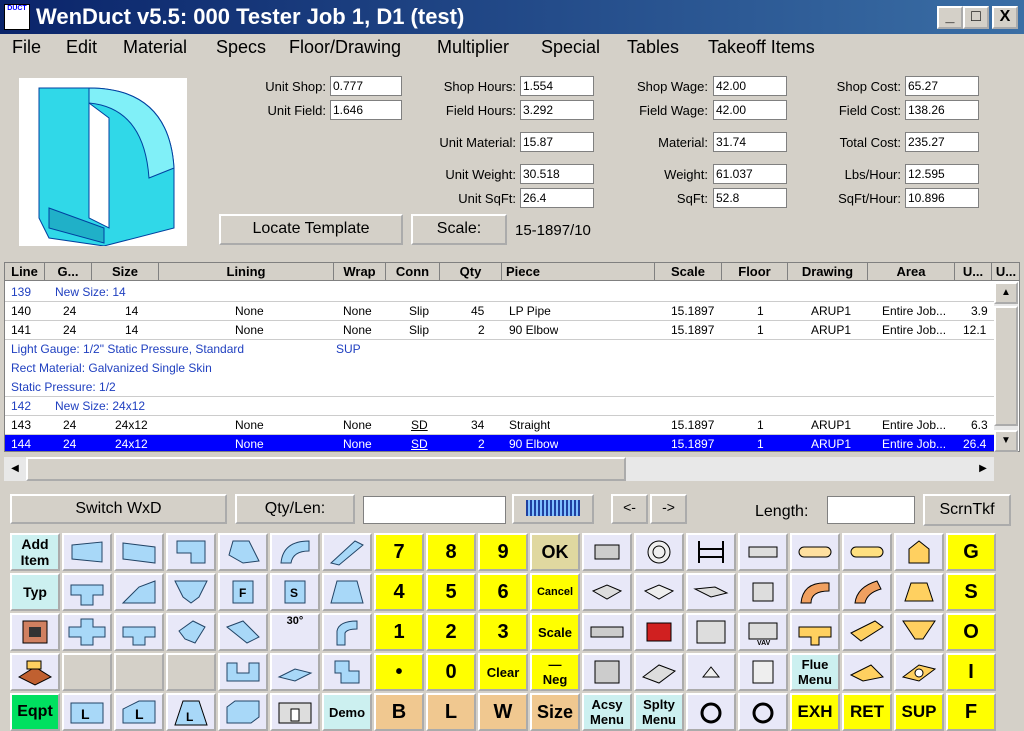 The image size is (1024, 731). What do you see at coordinates (763, 592) in the screenshot?
I see `unit-icon` at bounding box center [763, 592].